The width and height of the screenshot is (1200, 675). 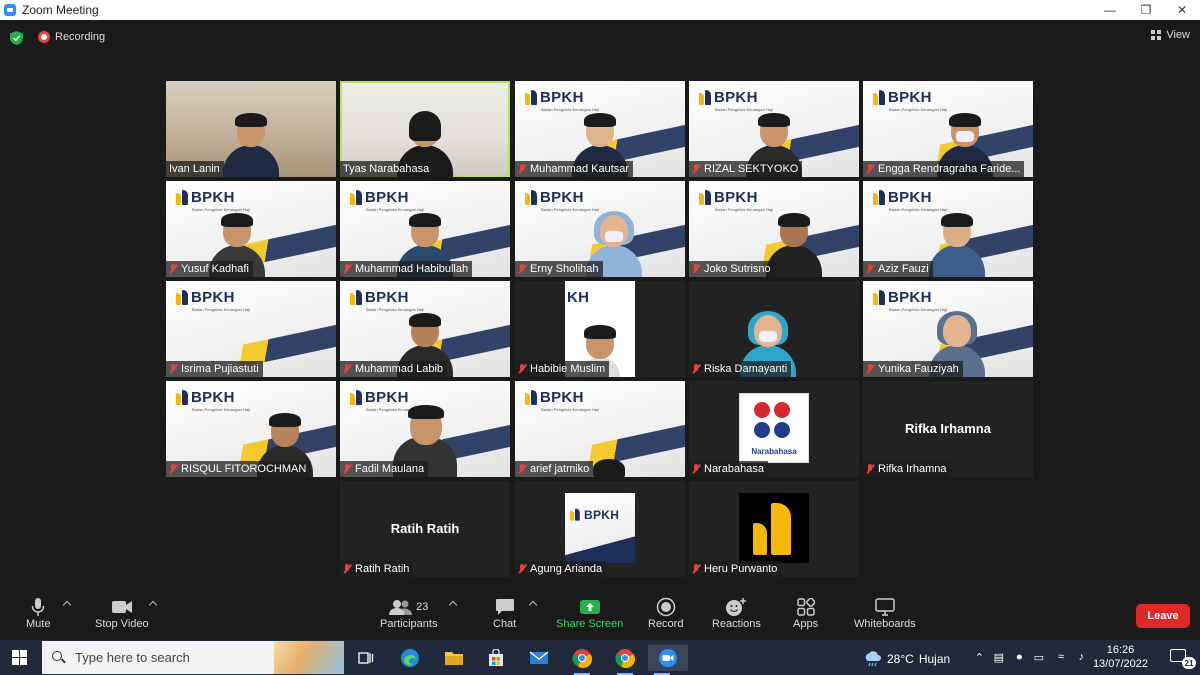 I want to click on participant-name-tag: Agung Arianda, so click(x=561, y=569).